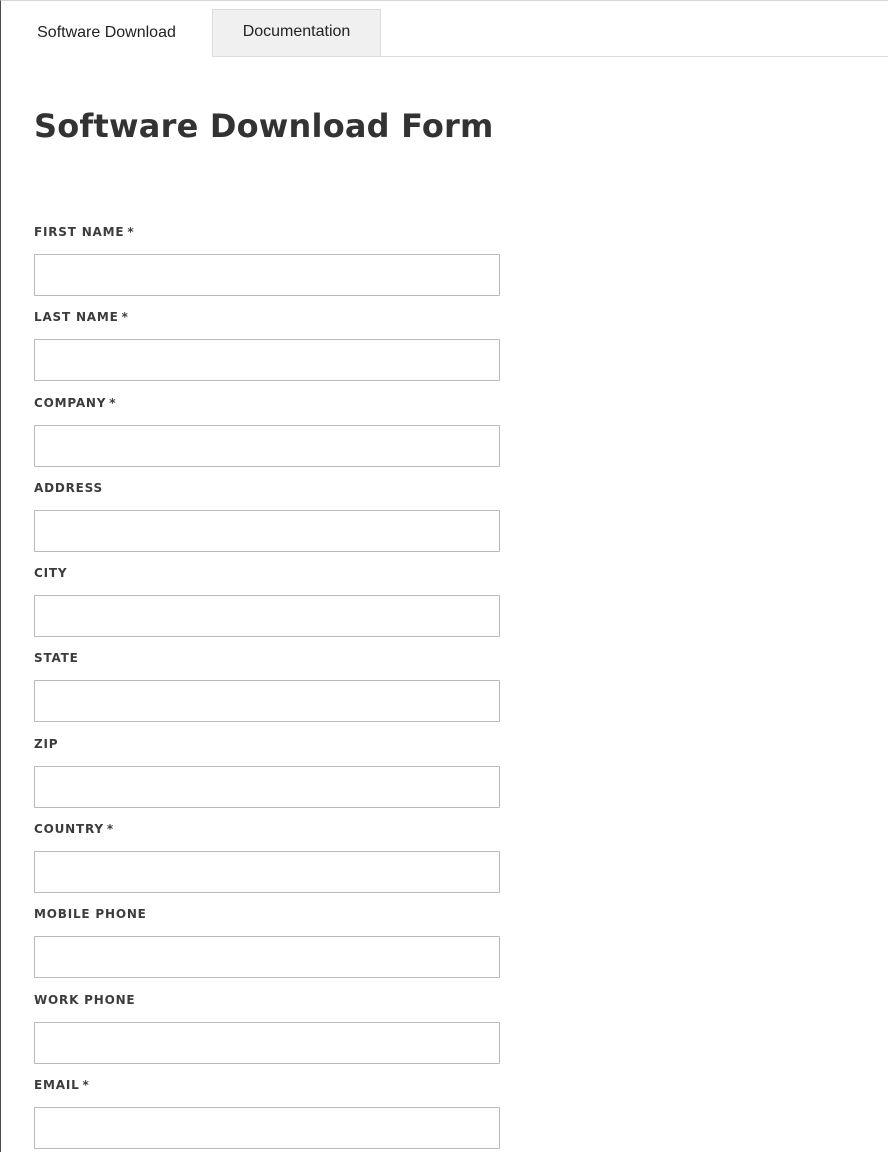  What do you see at coordinates (267, 786) in the screenshot?
I see `zip-input` at bounding box center [267, 786].